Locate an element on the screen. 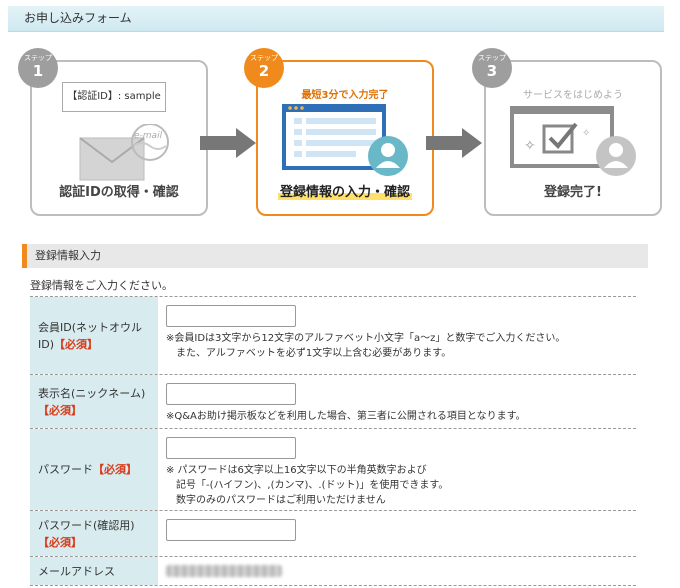  form-row-password-confirm: パスワード(確認用) 【必須】 is located at coordinates (333, 533).